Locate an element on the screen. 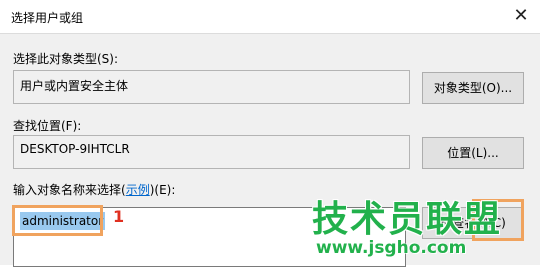  object-names-label: 输入对象名称来选择(示例)(E): is located at coordinates (94, 190).